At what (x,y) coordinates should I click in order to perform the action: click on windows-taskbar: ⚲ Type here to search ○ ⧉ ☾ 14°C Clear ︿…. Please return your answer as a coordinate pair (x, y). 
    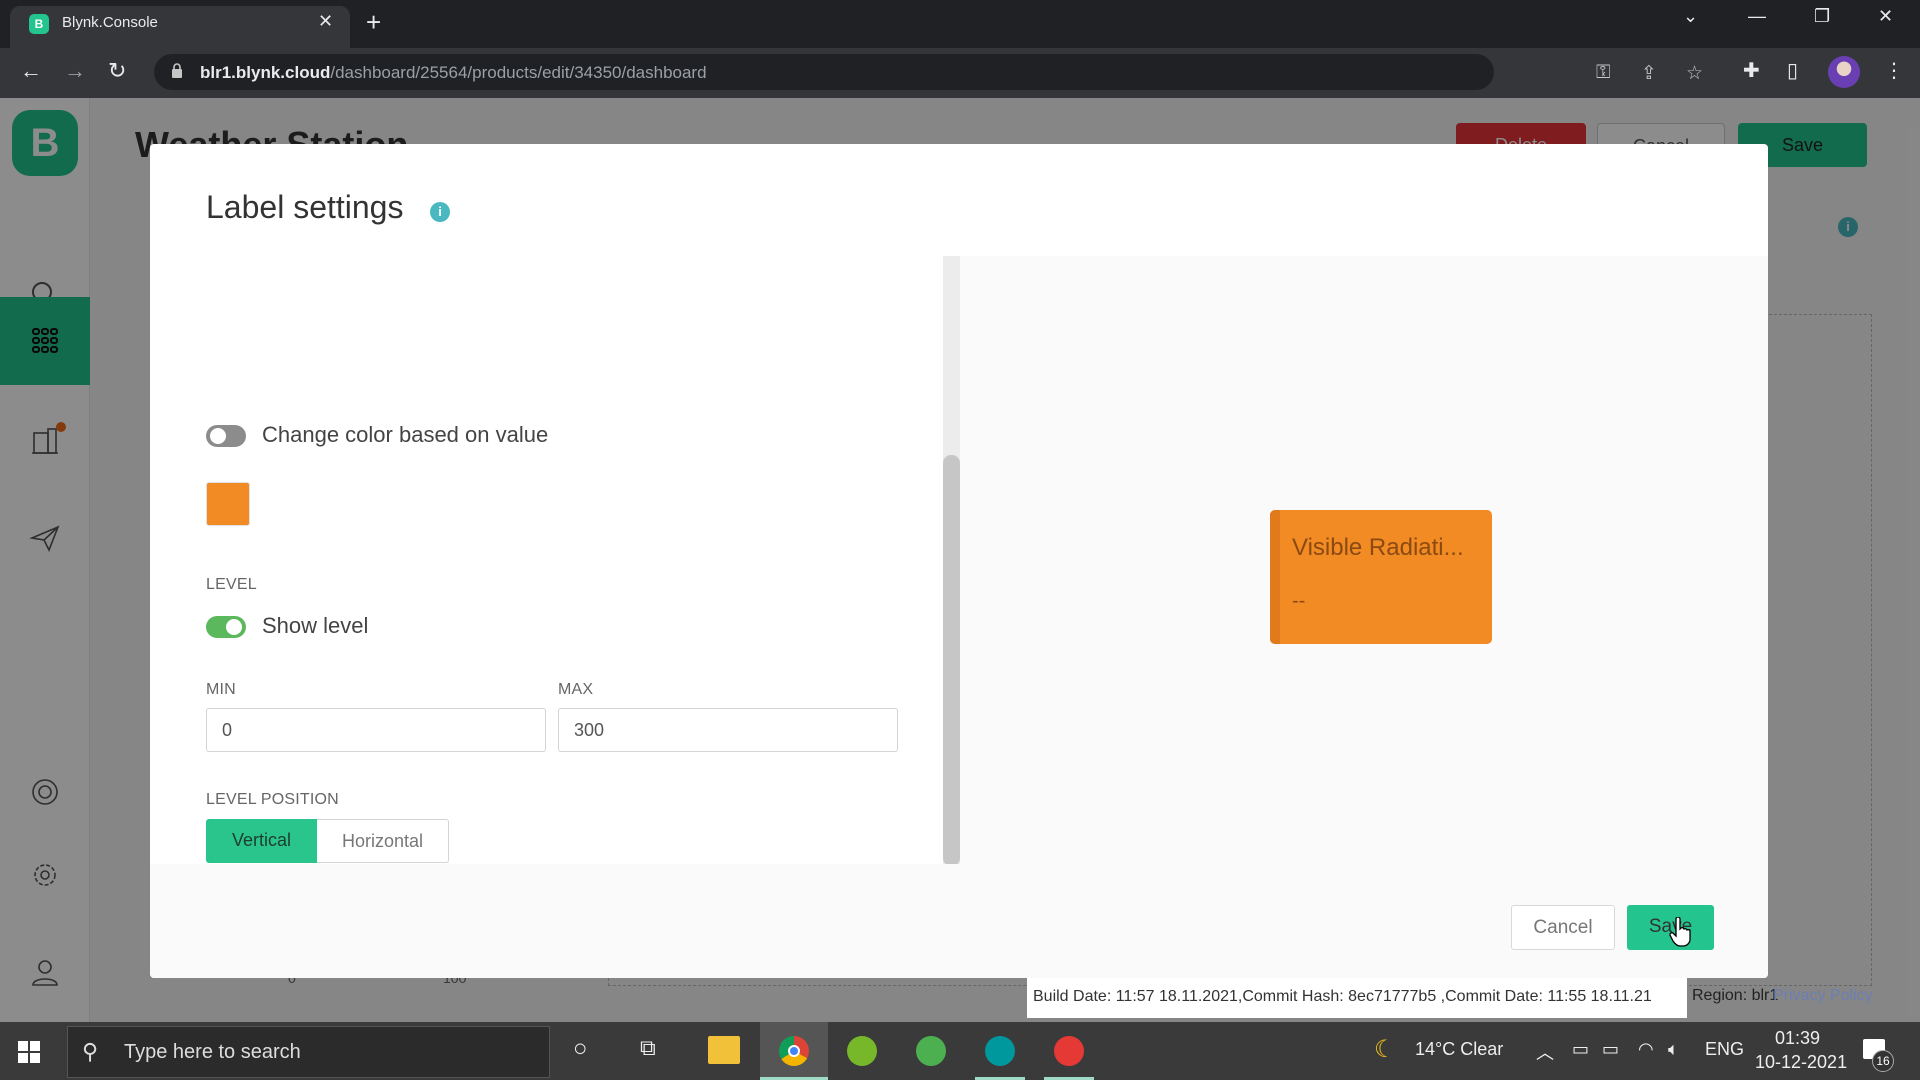
    Looking at the image, I should click on (960, 1051).